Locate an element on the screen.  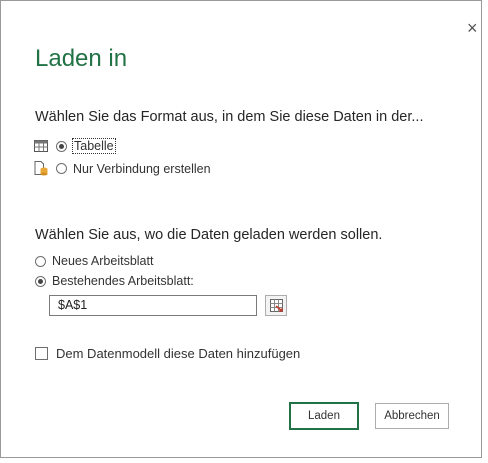
range-picker-button is located at coordinates (276, 305).